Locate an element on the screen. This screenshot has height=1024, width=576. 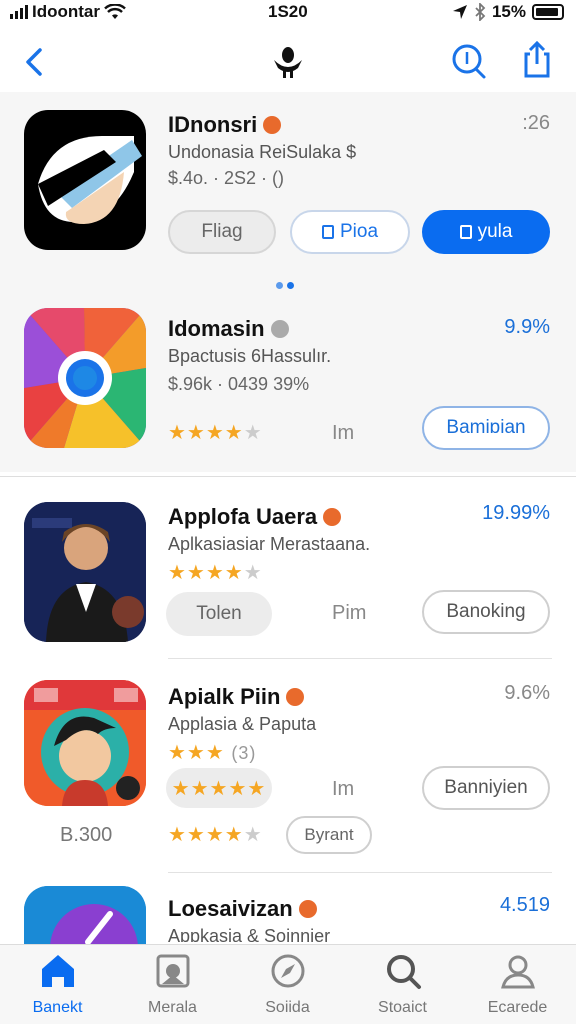
app-logo-icon is located at coordinates (288, 62).